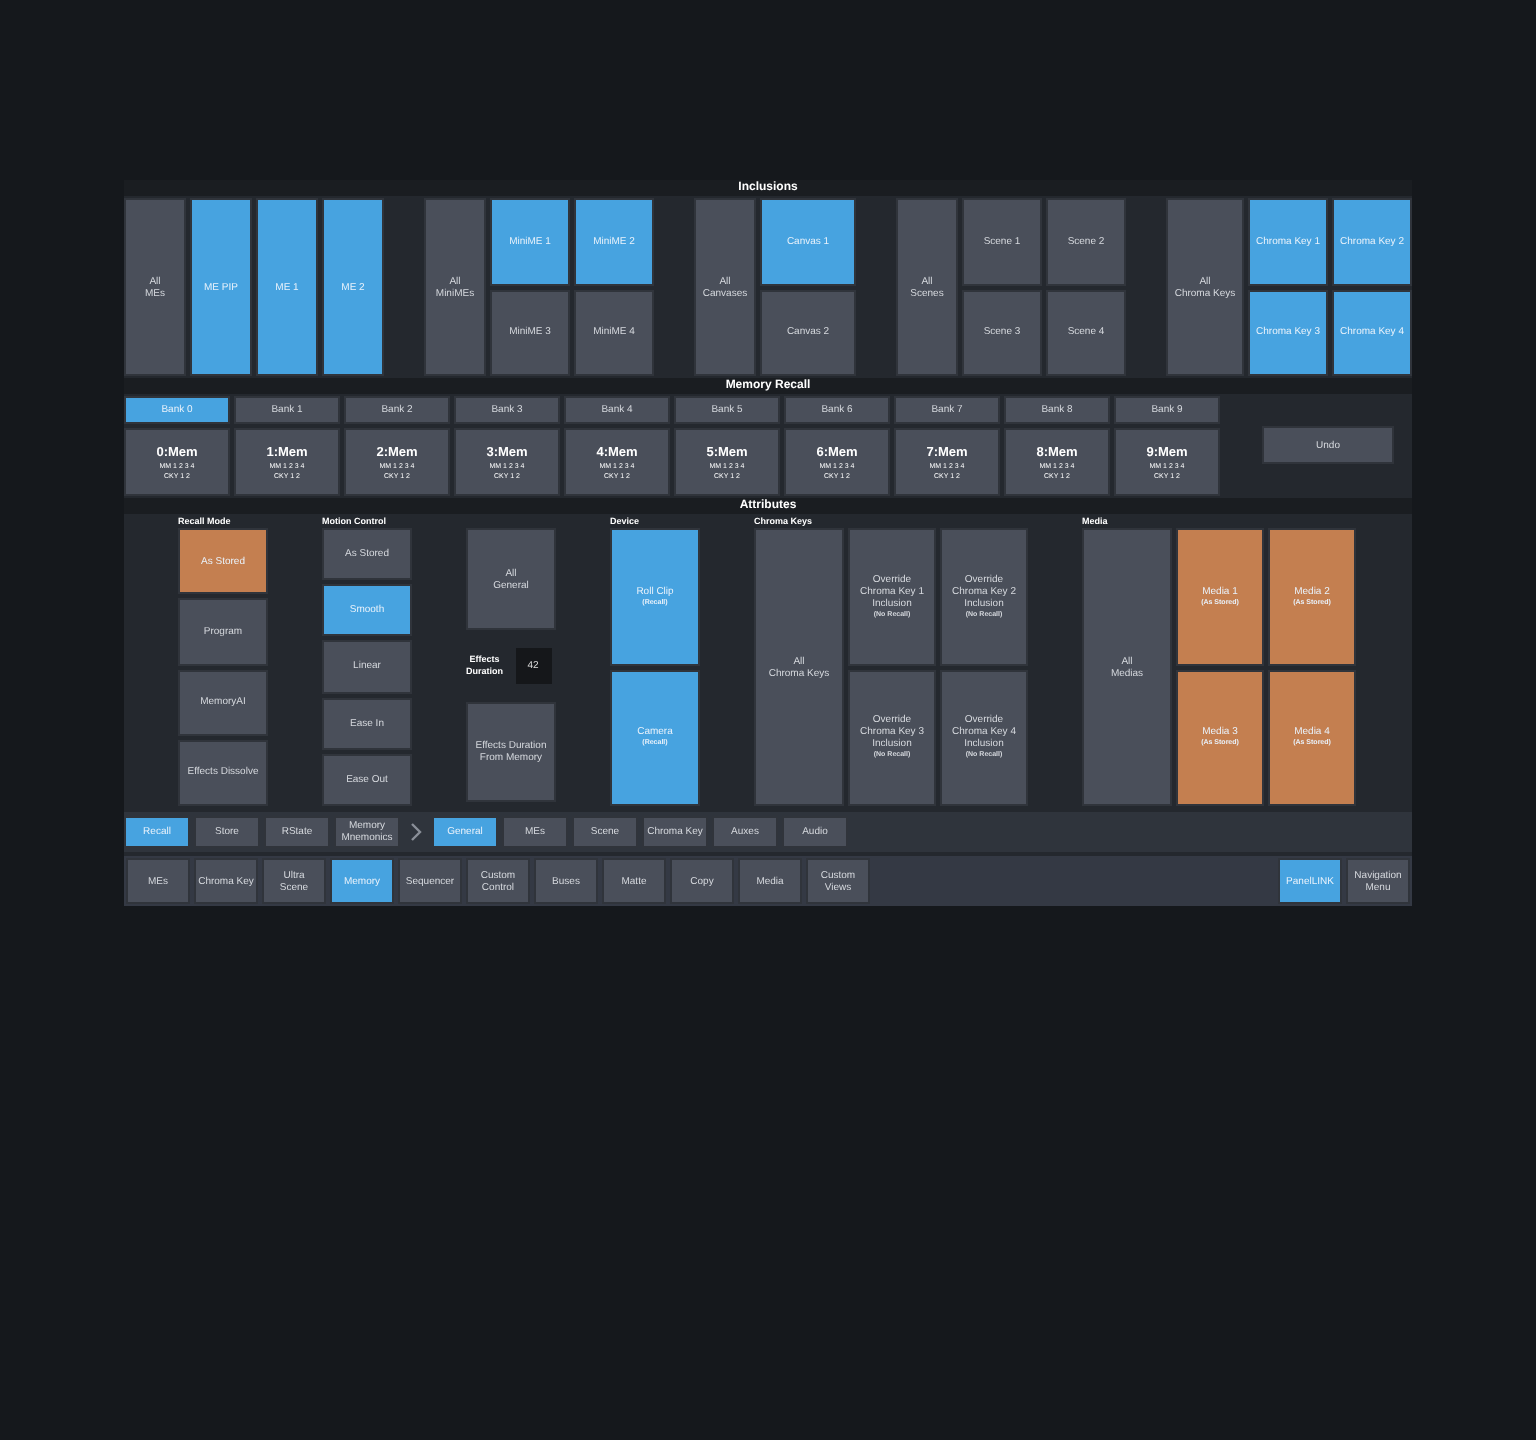 The height and width of the screenshot is (1440, 1536). What do you see at coordinates (416, 832) in the screenshot?
I see `chevron-right-icon` at bounding box center [416, 832].